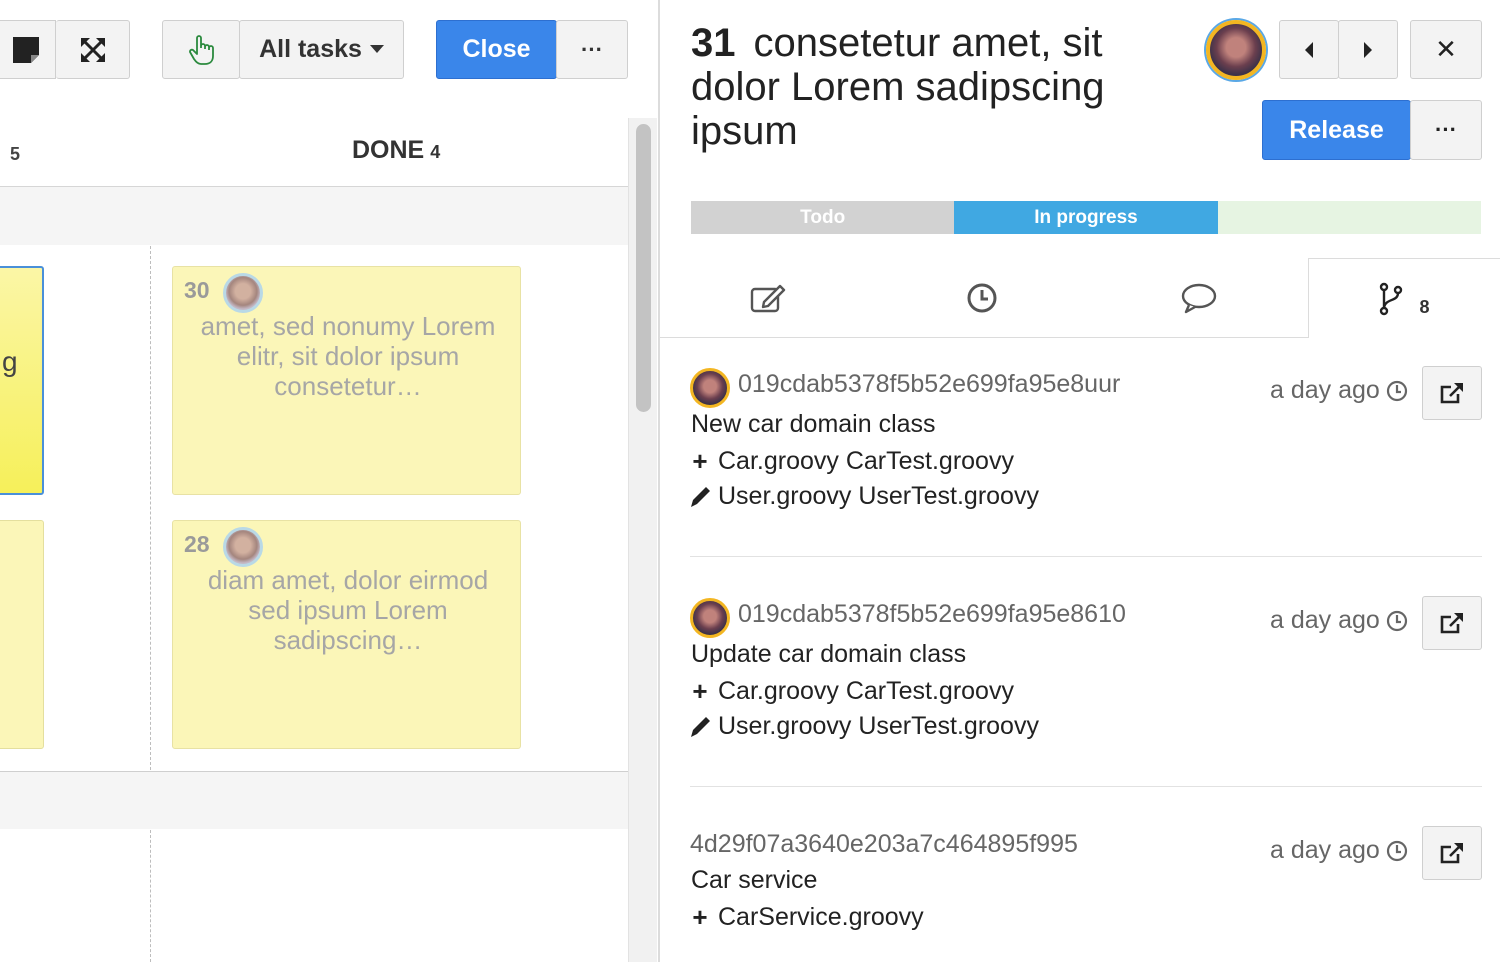 The width and height of the screenshot is (1500, 962). I want to click on tab-comments, so click(1198, 298).